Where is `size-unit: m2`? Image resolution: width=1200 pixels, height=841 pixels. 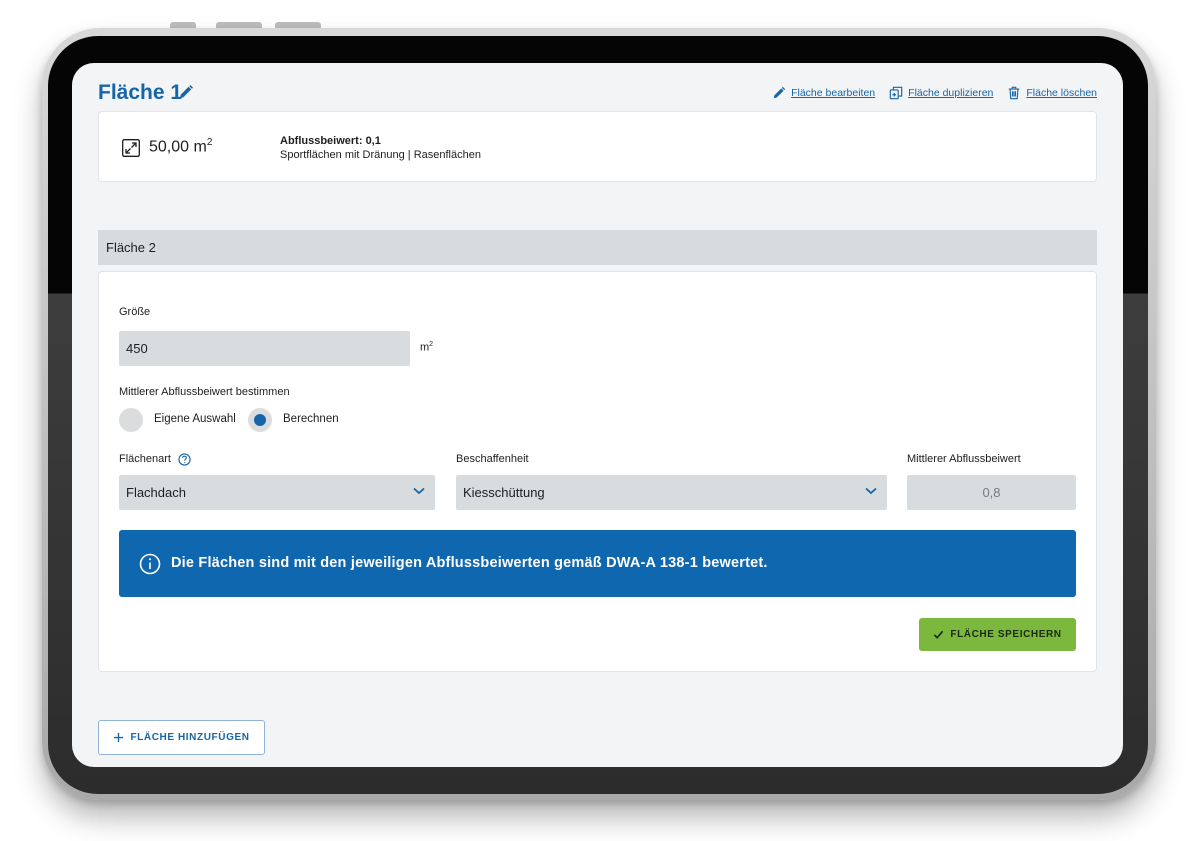 size-unit: m2 is located at coordinates (427, 347).